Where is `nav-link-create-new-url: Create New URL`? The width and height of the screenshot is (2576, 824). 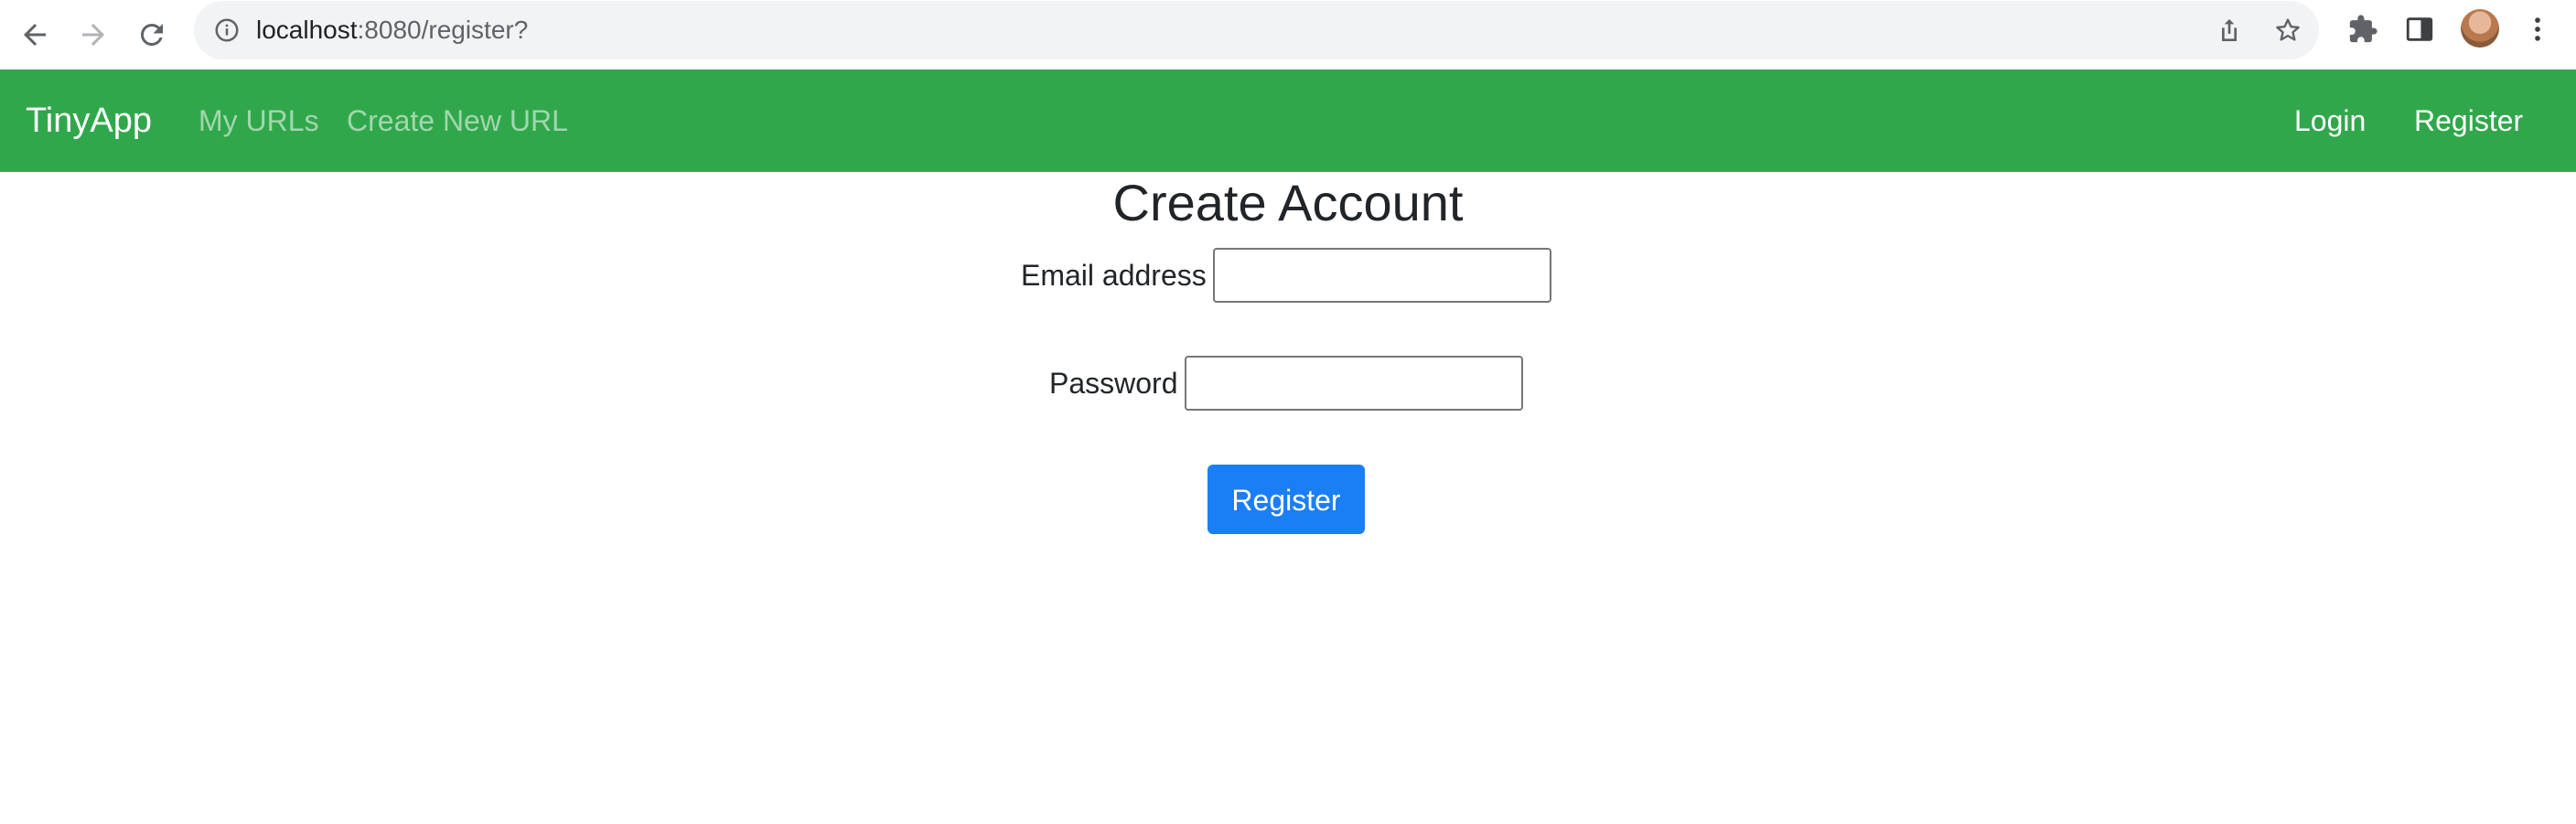
nav-link-create-new-url: Create New URL is located at coordinates (458, 121).